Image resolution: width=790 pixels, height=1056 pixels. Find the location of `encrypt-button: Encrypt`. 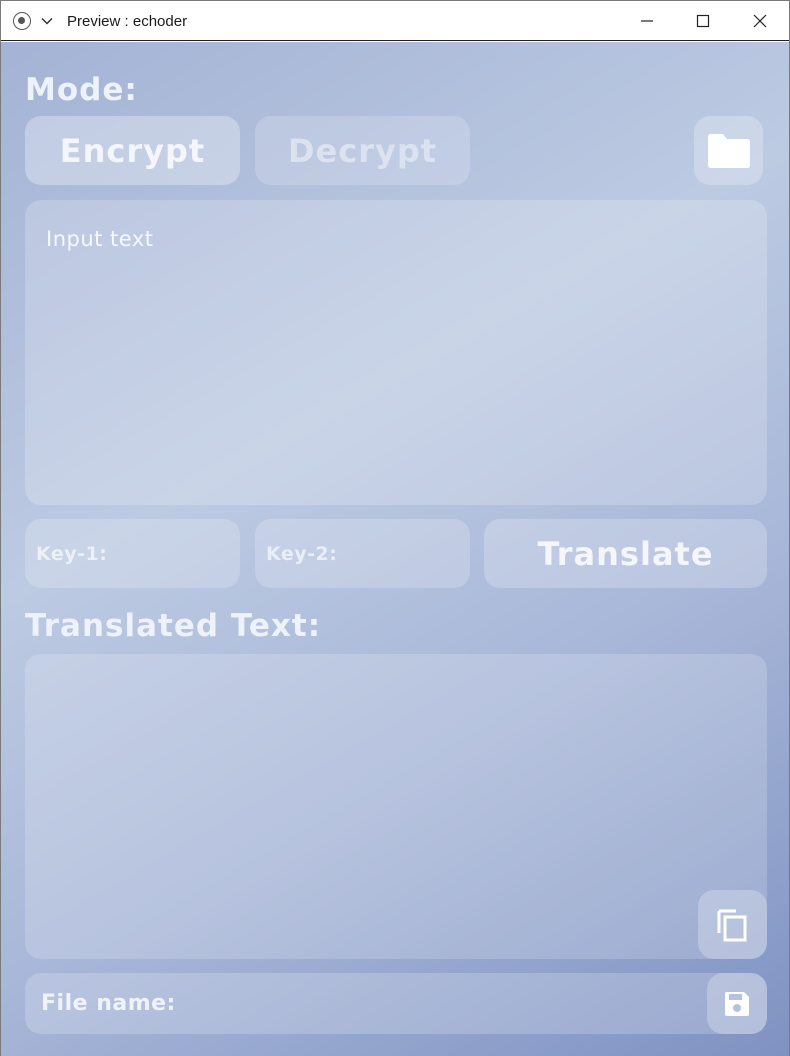

encrypt-button: Encrypt is located at coordinates (132, 150).